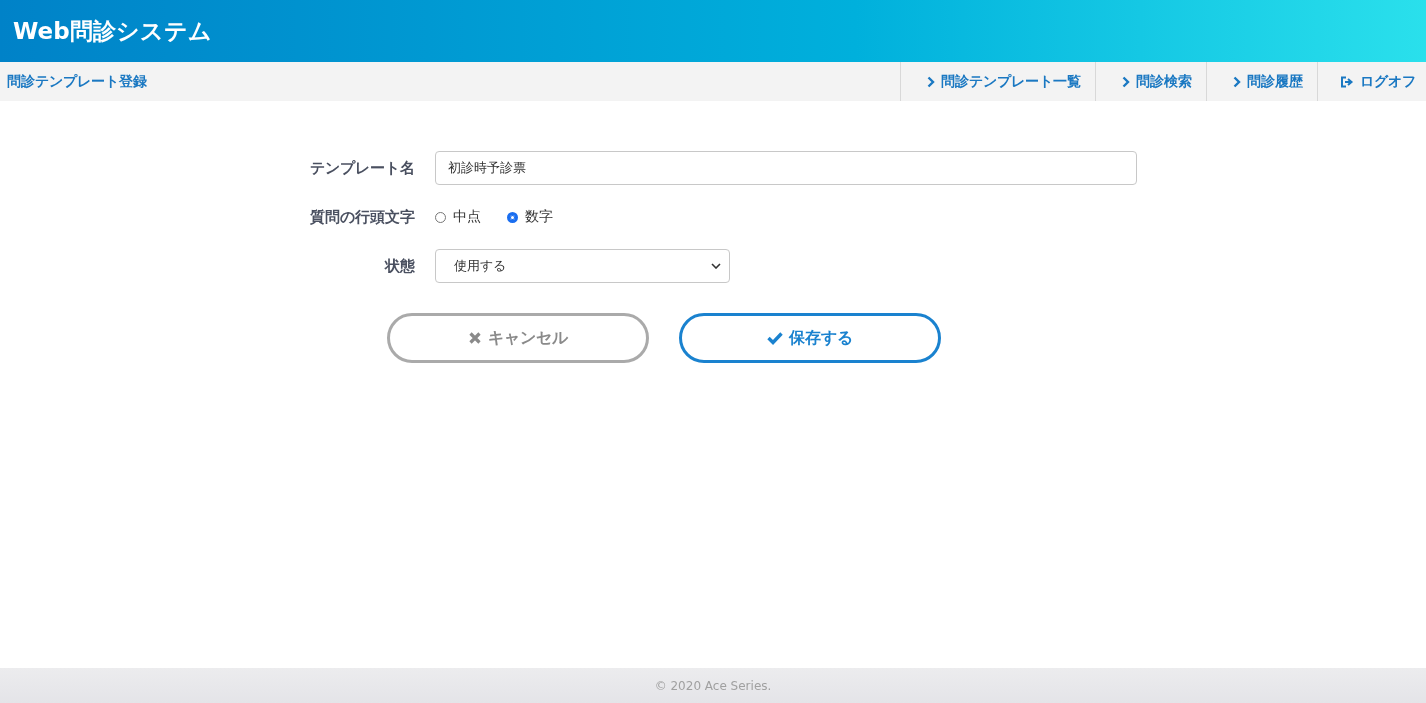  I want to click on copyright-text: © 2020 Ace Series., so click(713, 685).